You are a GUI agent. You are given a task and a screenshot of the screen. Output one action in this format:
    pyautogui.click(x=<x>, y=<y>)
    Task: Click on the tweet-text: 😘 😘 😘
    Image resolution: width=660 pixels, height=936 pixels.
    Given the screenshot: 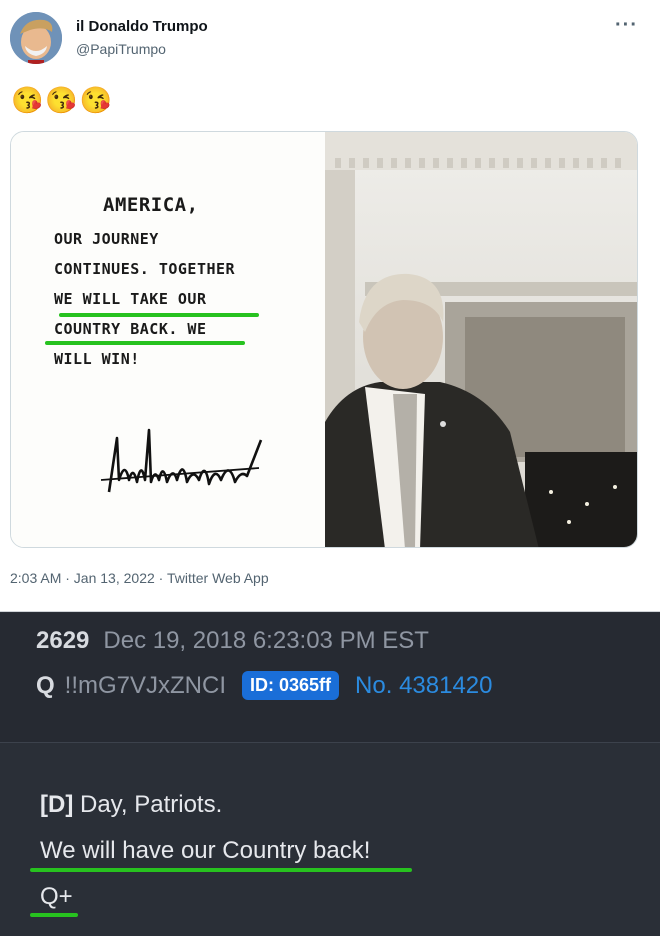 What is the action you would take?
    pyautogui.click(x=61, y=100)
    